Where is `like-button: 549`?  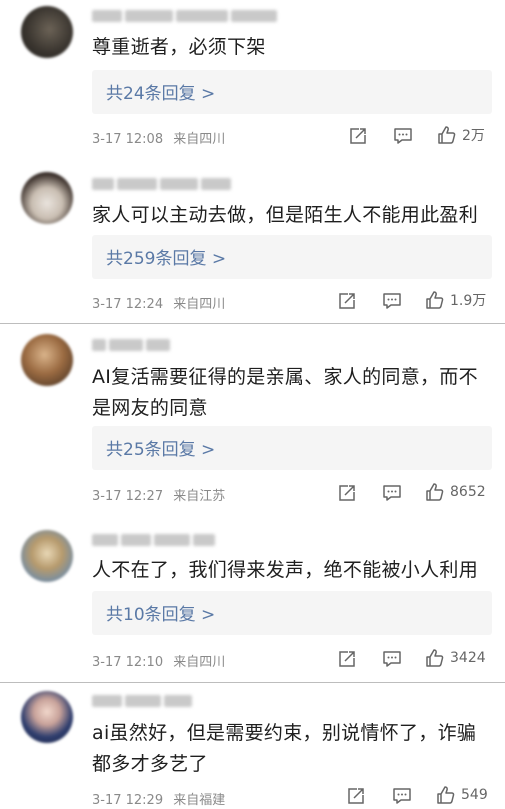
like-button: 549 is located at coordinates (462, 795).